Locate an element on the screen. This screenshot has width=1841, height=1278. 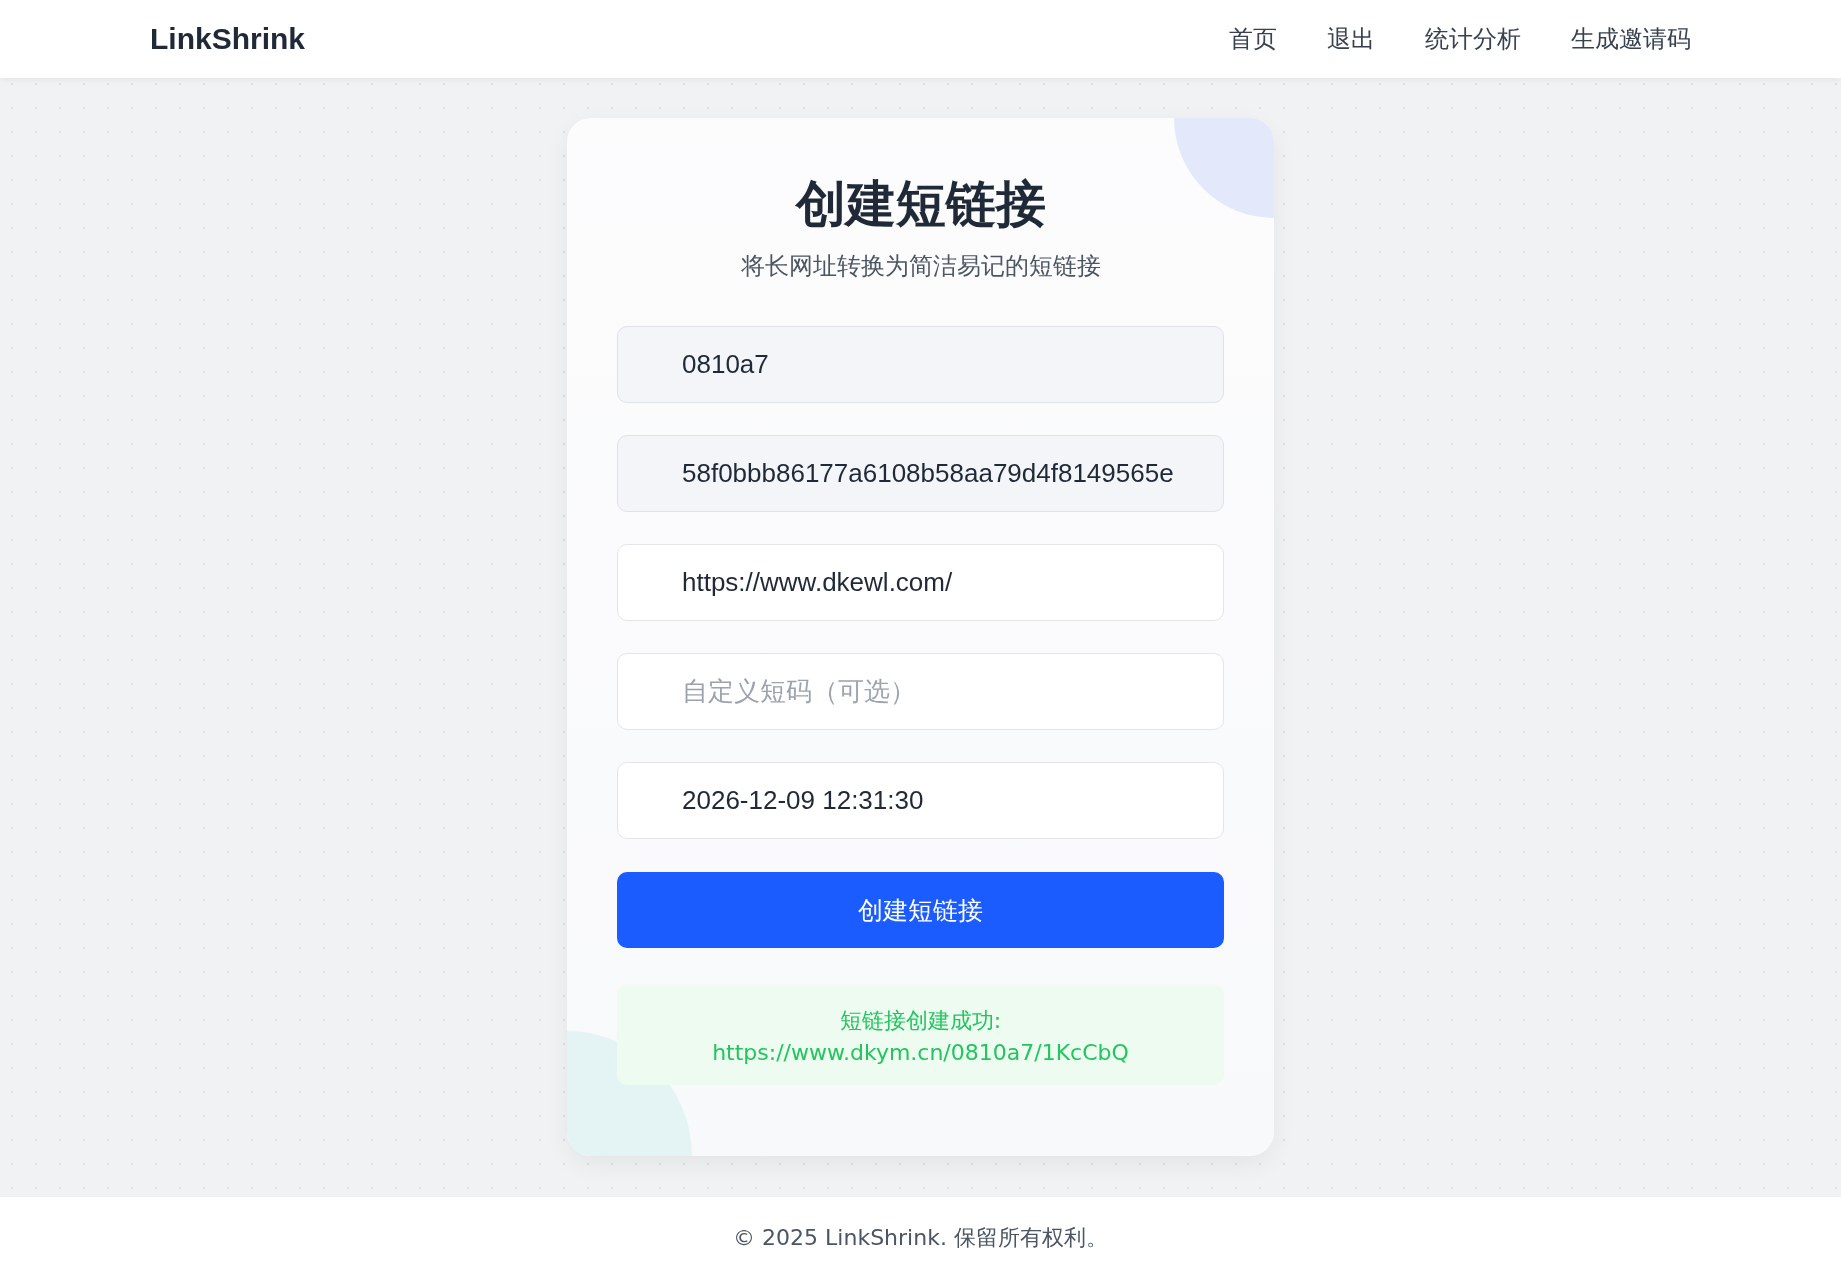
nav-link: 统计分析 is located at coordinates (1473, 39).